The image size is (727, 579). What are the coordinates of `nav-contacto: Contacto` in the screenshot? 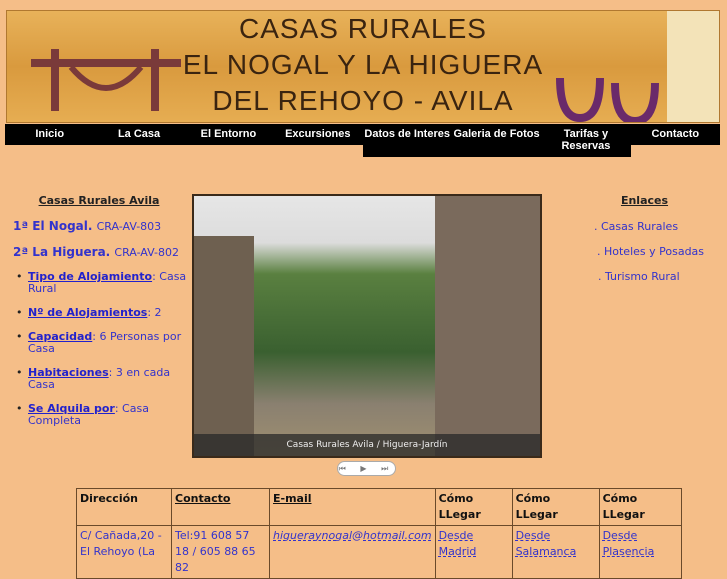 It's located at (675, 134).